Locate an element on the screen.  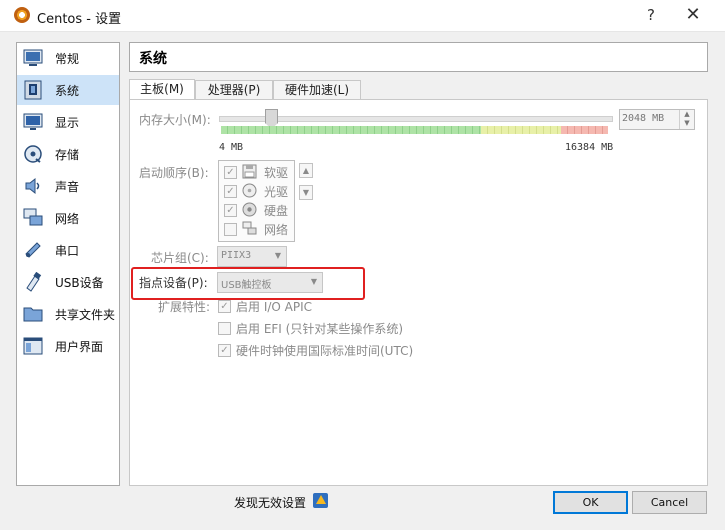
sidebar-item-label: 常规 is located at coordinates (67, 59).